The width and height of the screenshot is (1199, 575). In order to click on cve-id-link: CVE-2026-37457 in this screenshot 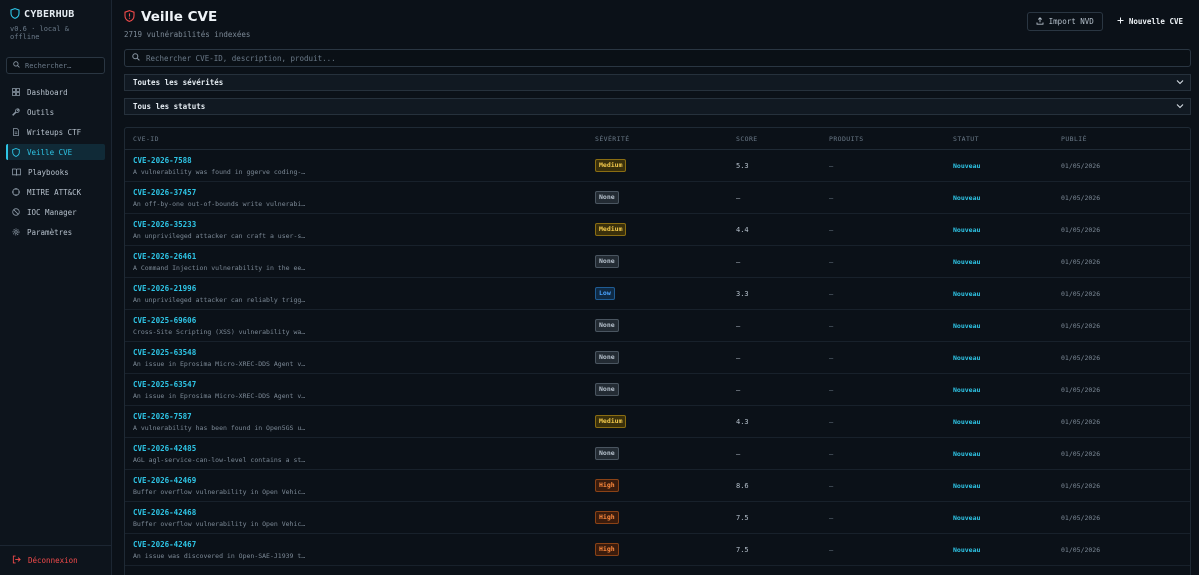, I will do `click(356, 192)`.